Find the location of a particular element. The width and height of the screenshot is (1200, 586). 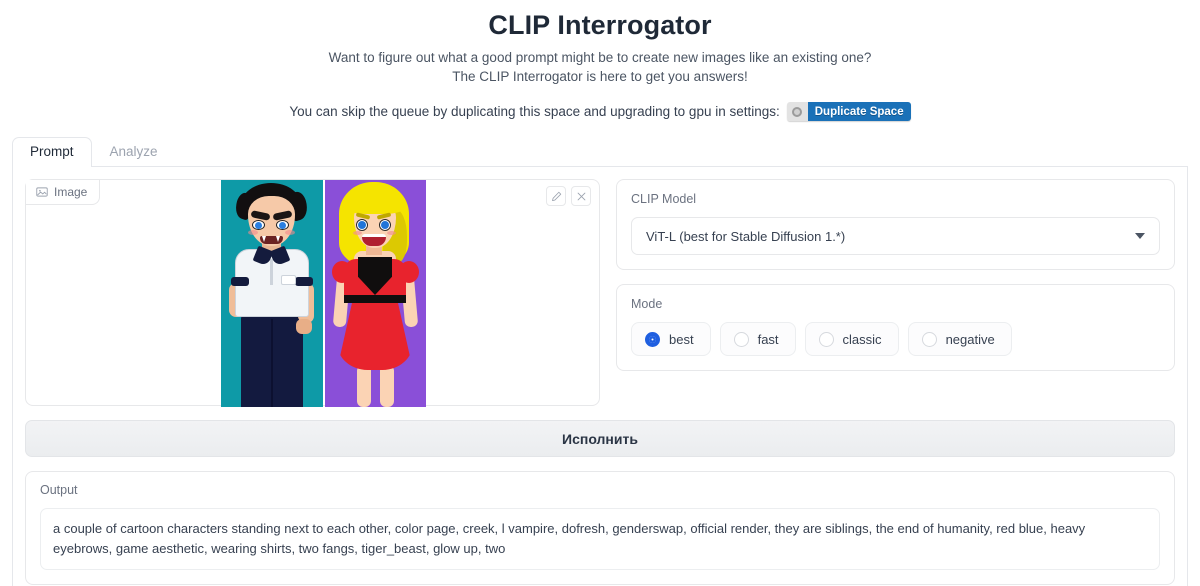

edit-image-button is located at coordinates (556, 196).